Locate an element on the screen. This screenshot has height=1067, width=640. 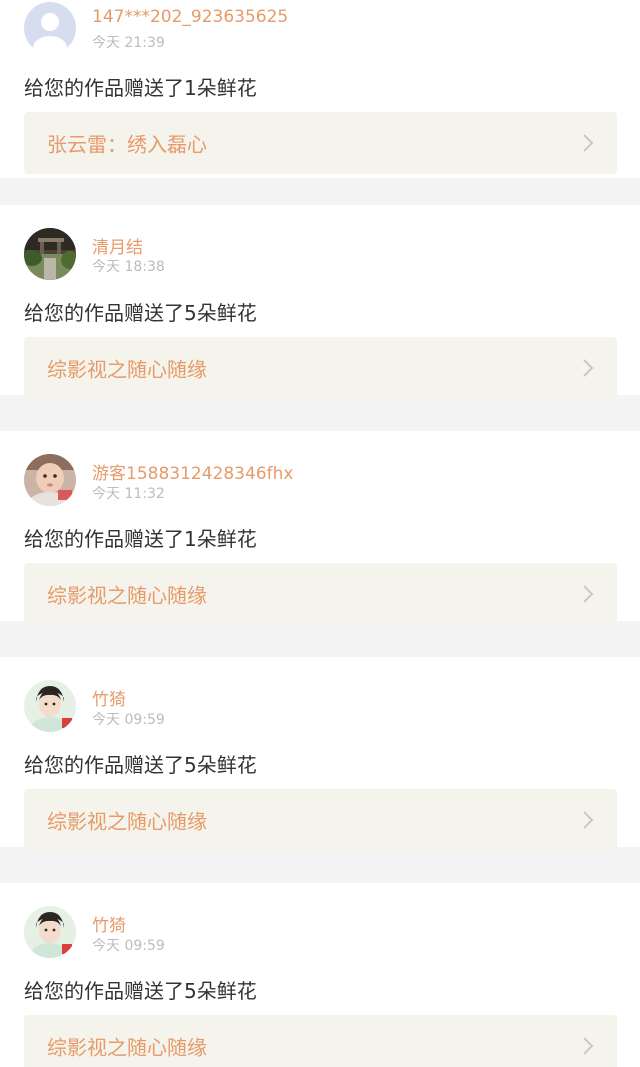
timestamp: 今天 18:38 is located at coordinates (128, 267).